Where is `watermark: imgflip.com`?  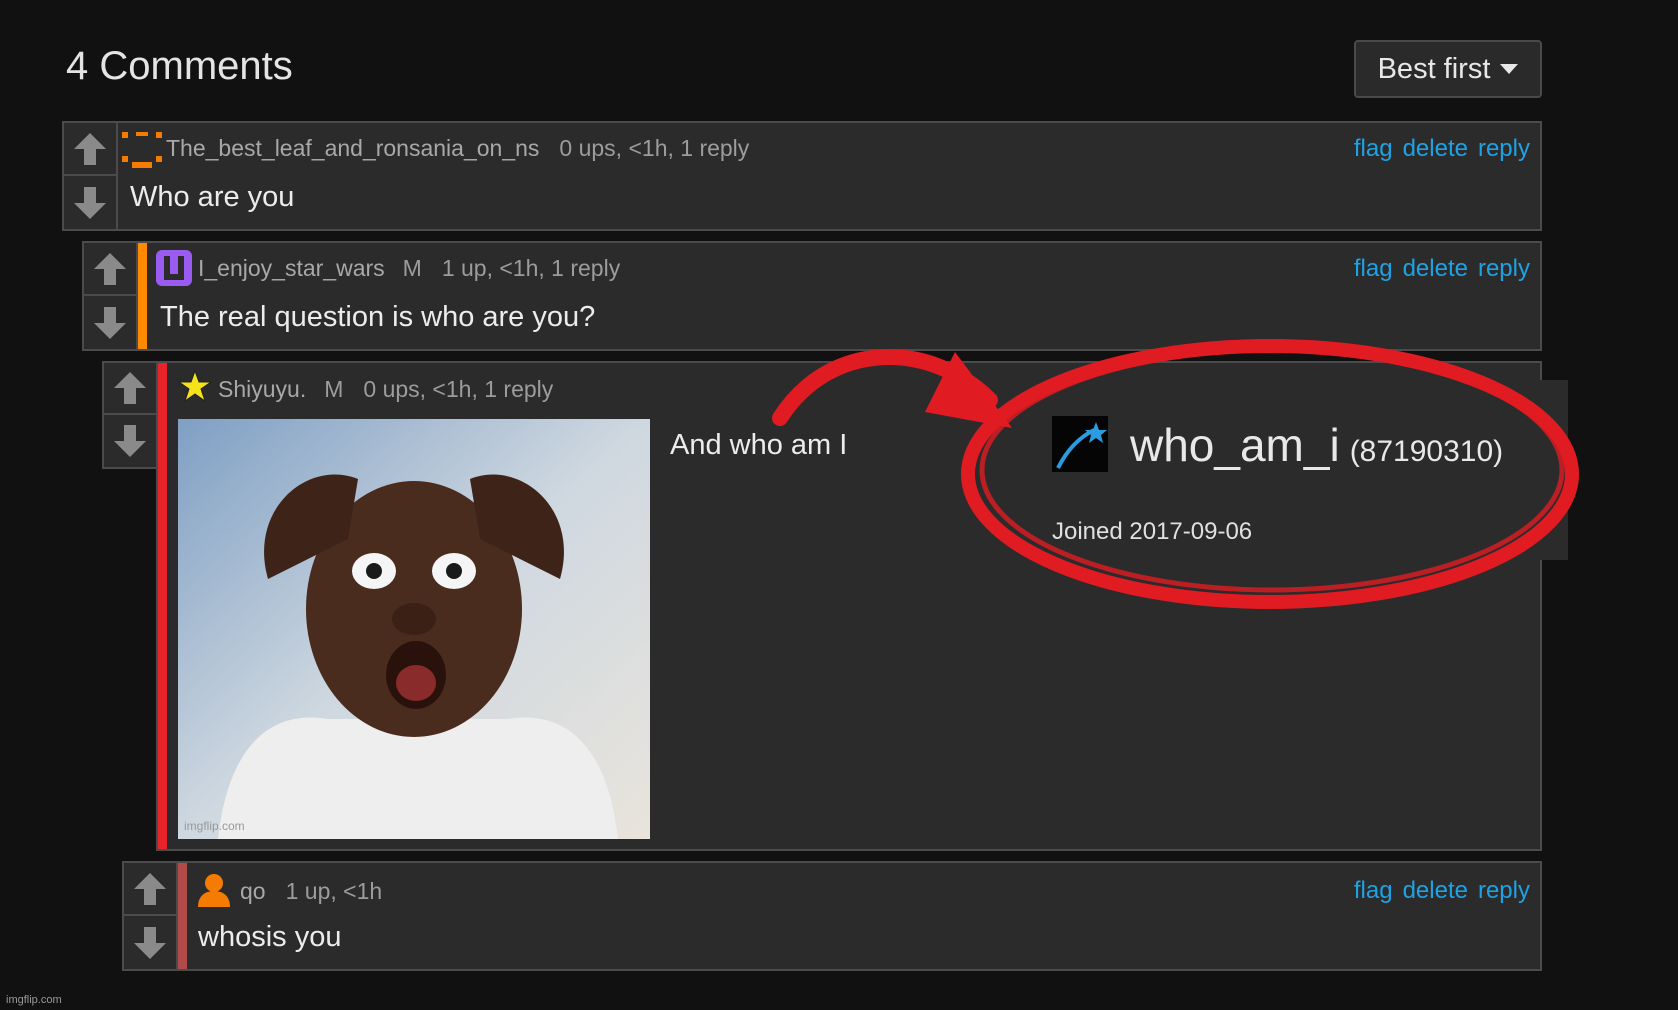 watermark: imgflip.com is located at coordinates (34, 1000).